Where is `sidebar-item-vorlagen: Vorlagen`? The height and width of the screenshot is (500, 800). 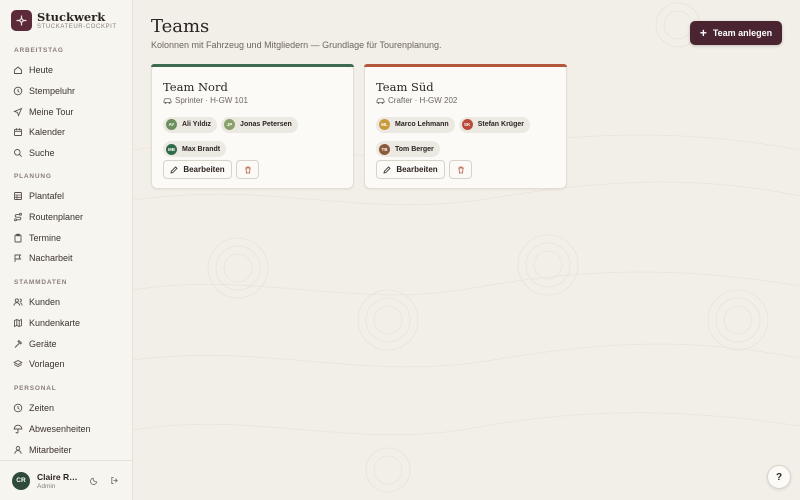 sidebar-item-vorlagen: Vorlagen is located at coordinates (68, 364).